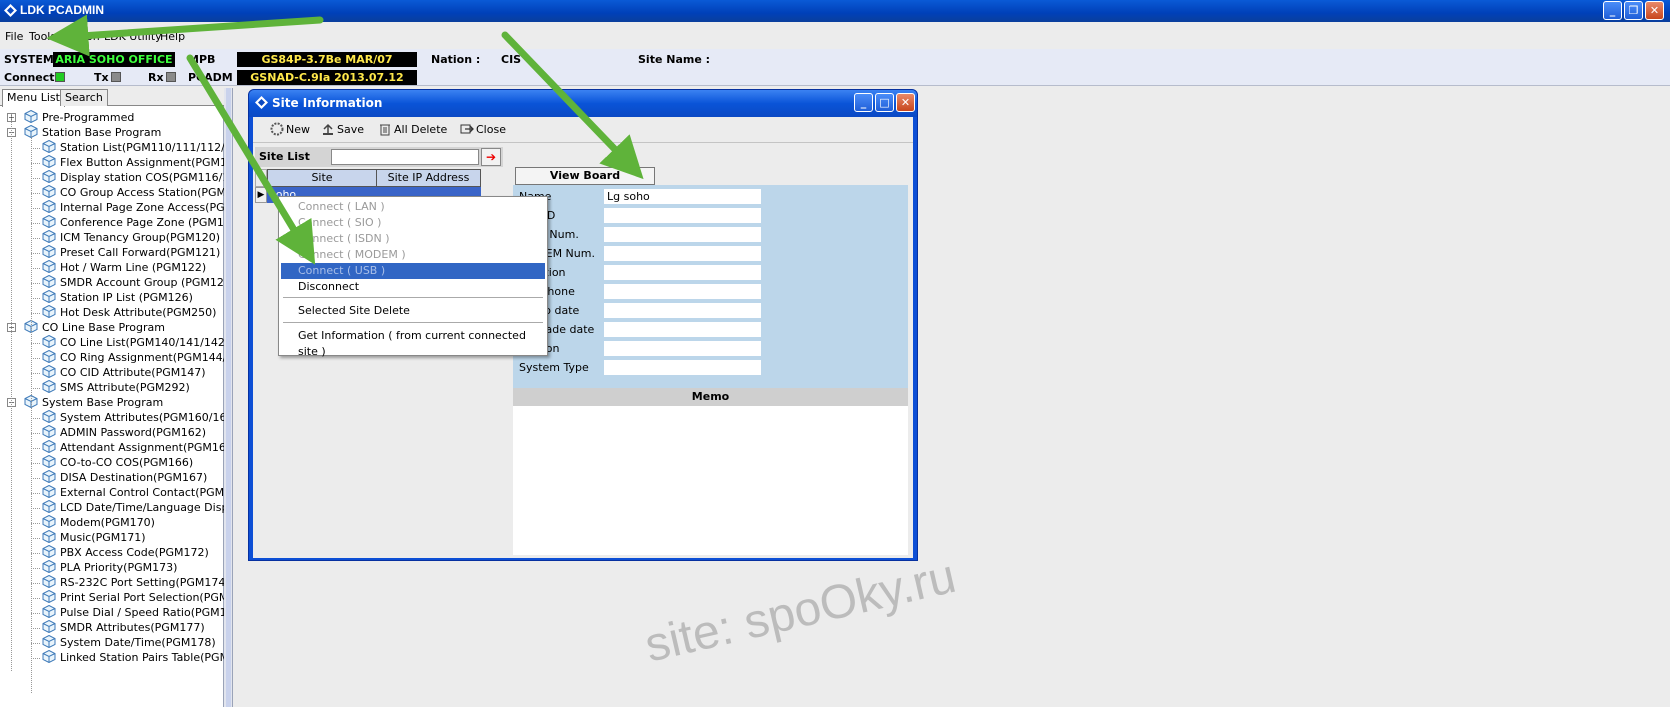 This screenshot has height=707, width=1670. Describe the element at coordinates (98, 522) in the screenshot. I see `tree-item: Modem(PGM170)` at that location.